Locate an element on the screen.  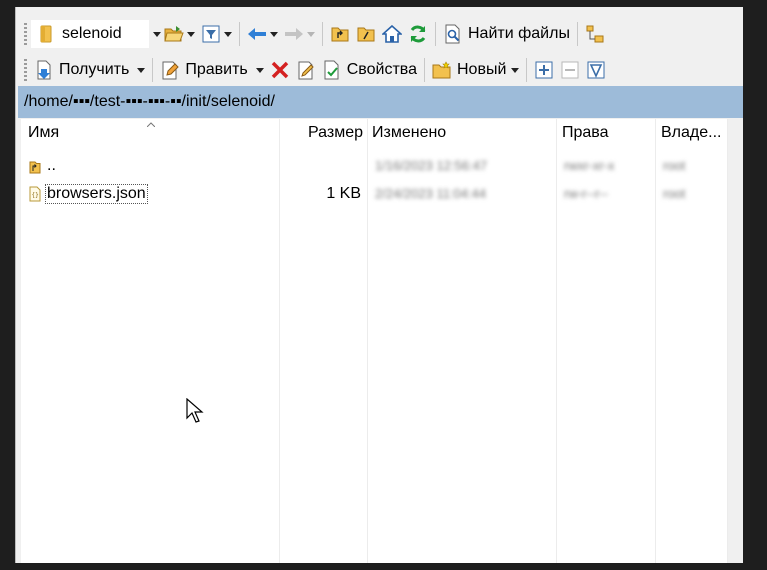
rename-button is located at coordinates (306, 70).